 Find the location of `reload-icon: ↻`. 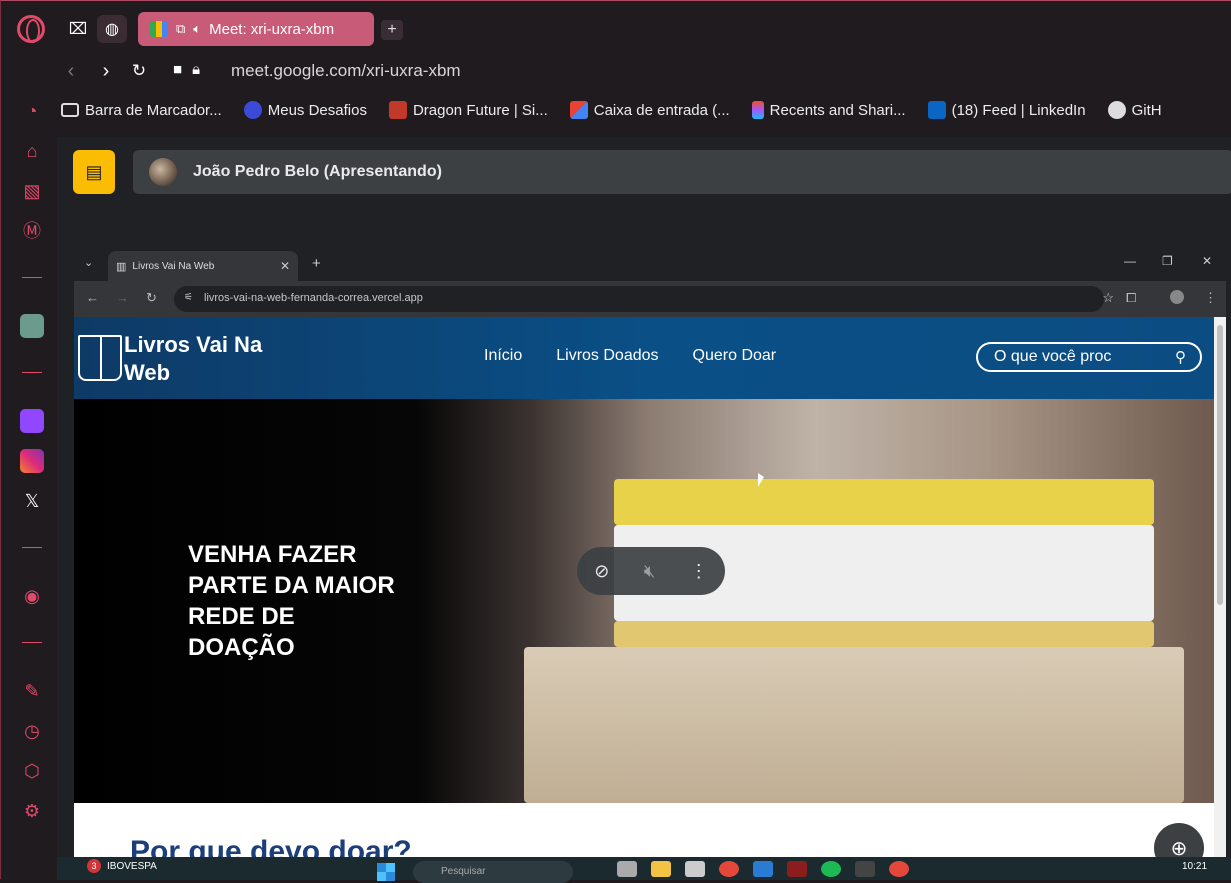

reload-icon: ↻ is located at coordinates (151, 297).